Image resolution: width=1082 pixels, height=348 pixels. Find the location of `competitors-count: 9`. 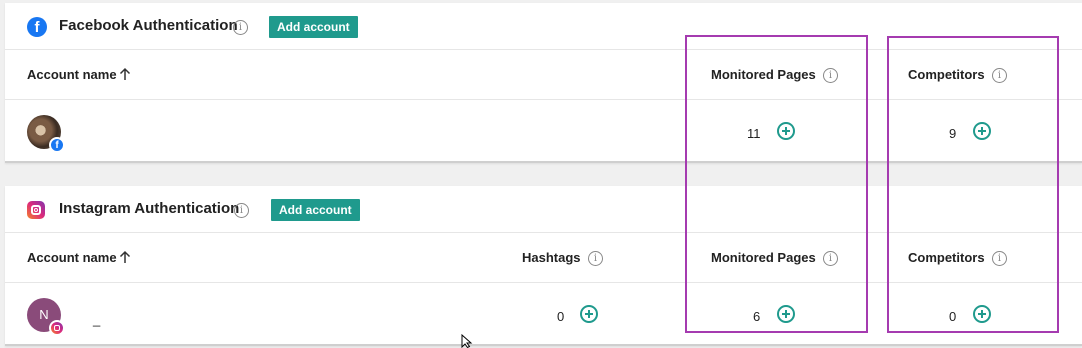

competitors-count: 9 is located at coordinates (953, 133).